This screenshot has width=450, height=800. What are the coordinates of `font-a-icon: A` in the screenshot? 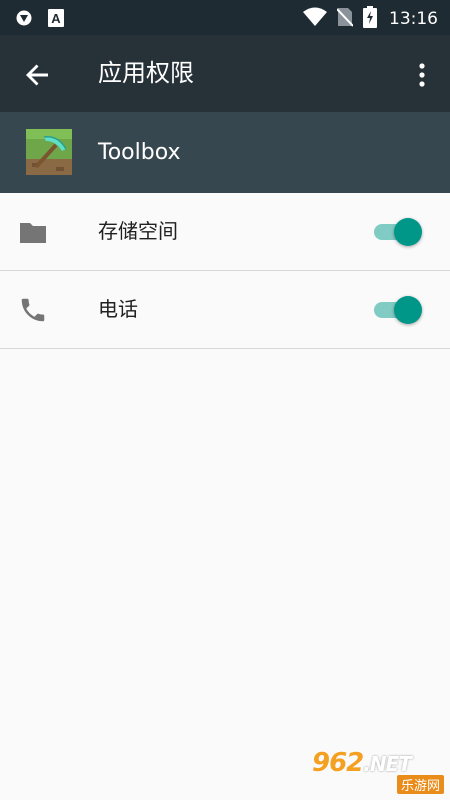 It's located at (56, 20).